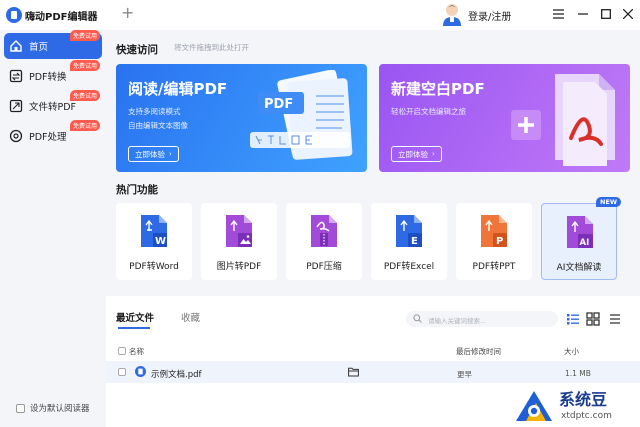 Image resolution: width=640 pixels, height=427 pixels. Describe the element at coordinates (464, 374) in the screenshot. I see `file-modified: 更早` at that location.